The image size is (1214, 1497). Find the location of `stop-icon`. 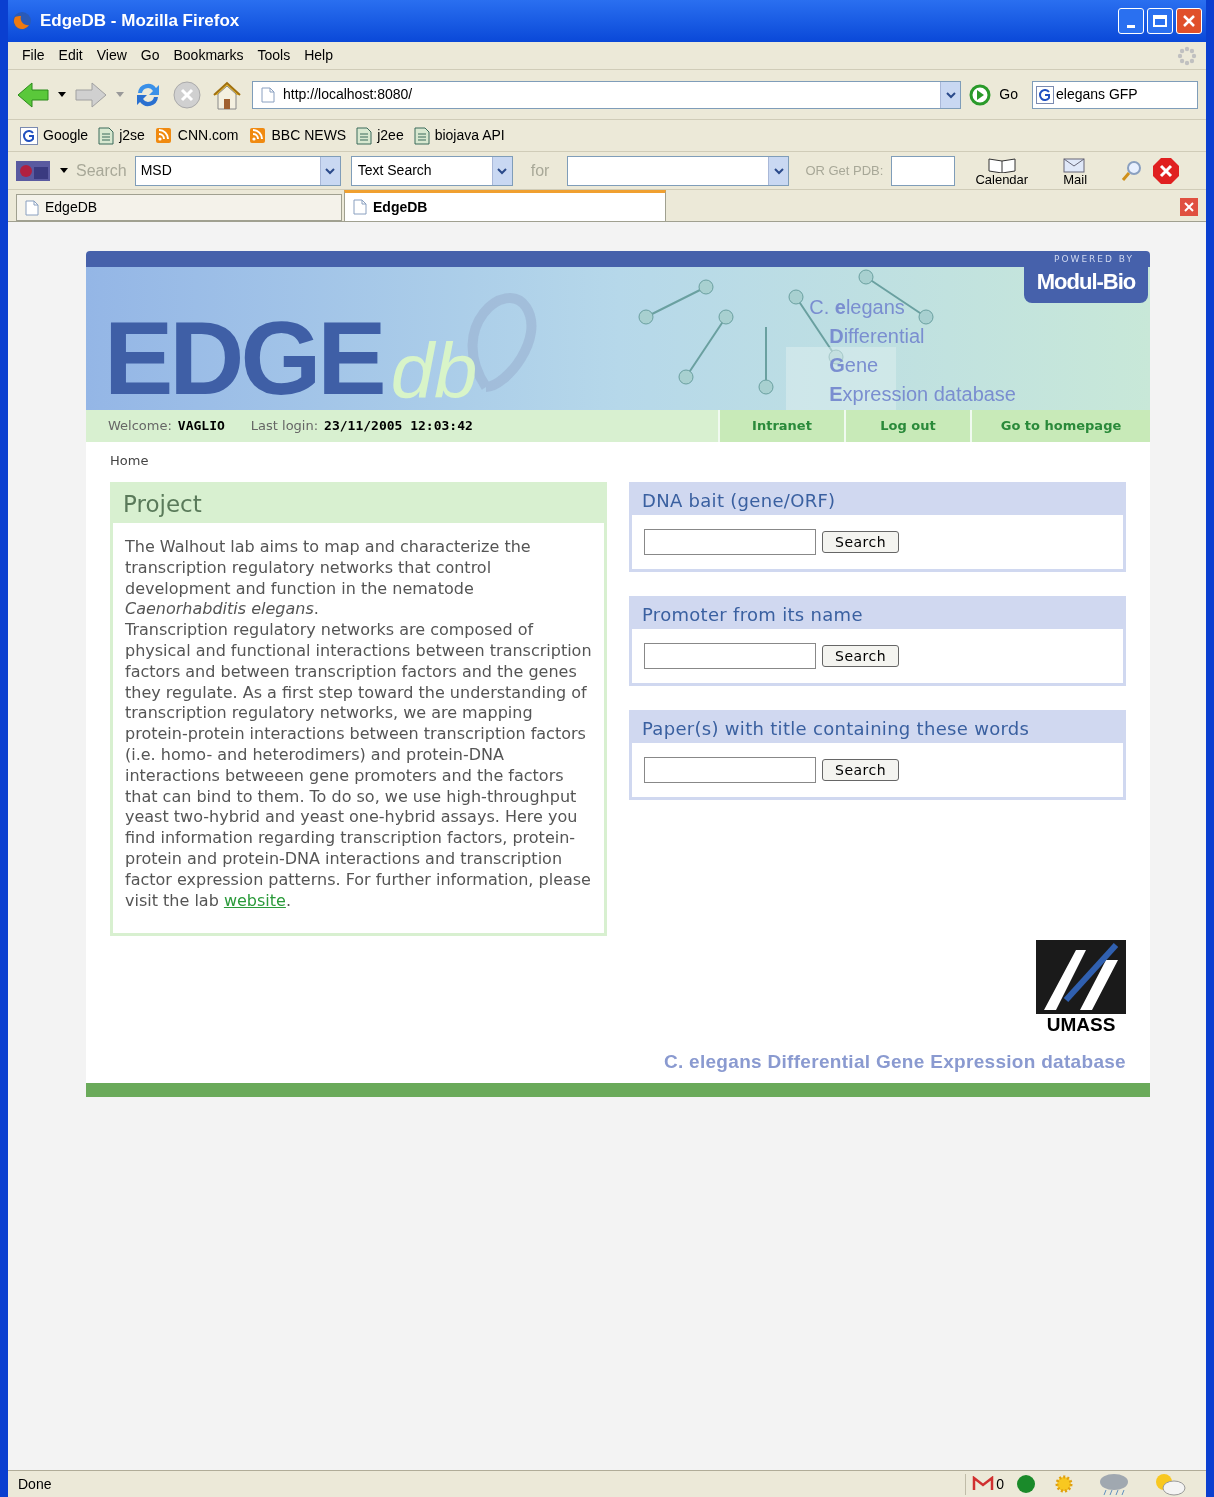

stop-icon is located at coordinates (187, 94).